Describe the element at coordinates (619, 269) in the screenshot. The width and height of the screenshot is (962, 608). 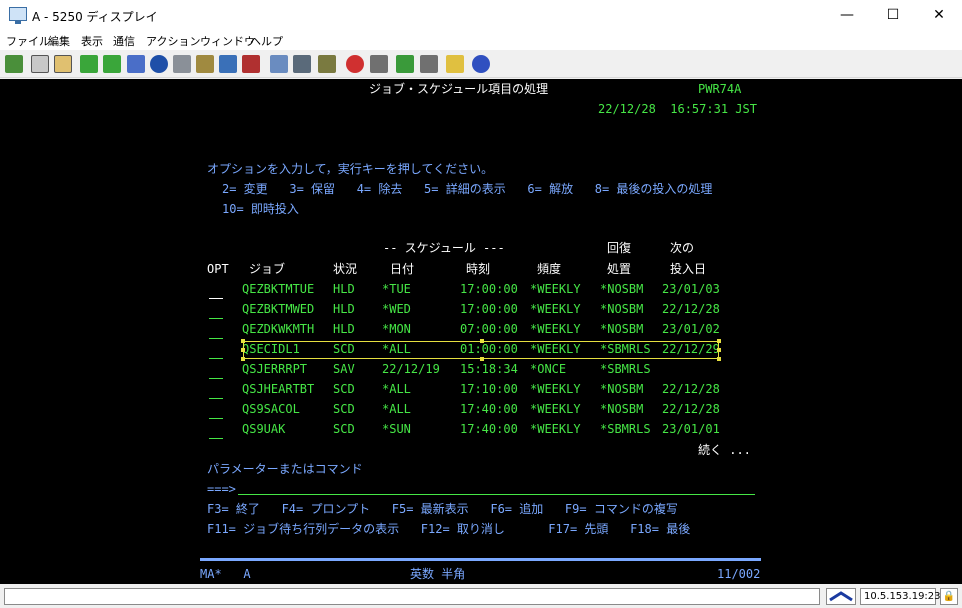
I see `header-action: 処置` at that location.